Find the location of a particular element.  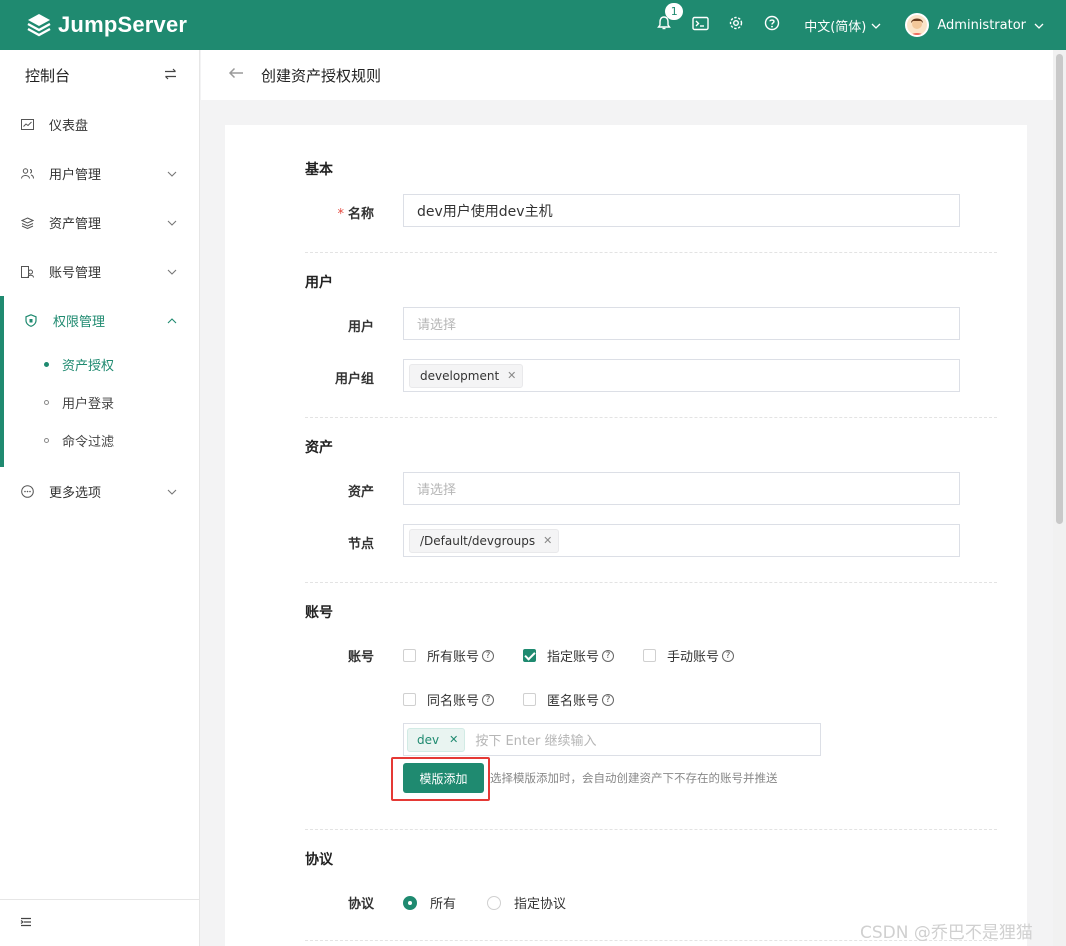

checkbox-manual-accounts: 手动账号 ? is located at coordinates (689, 655).